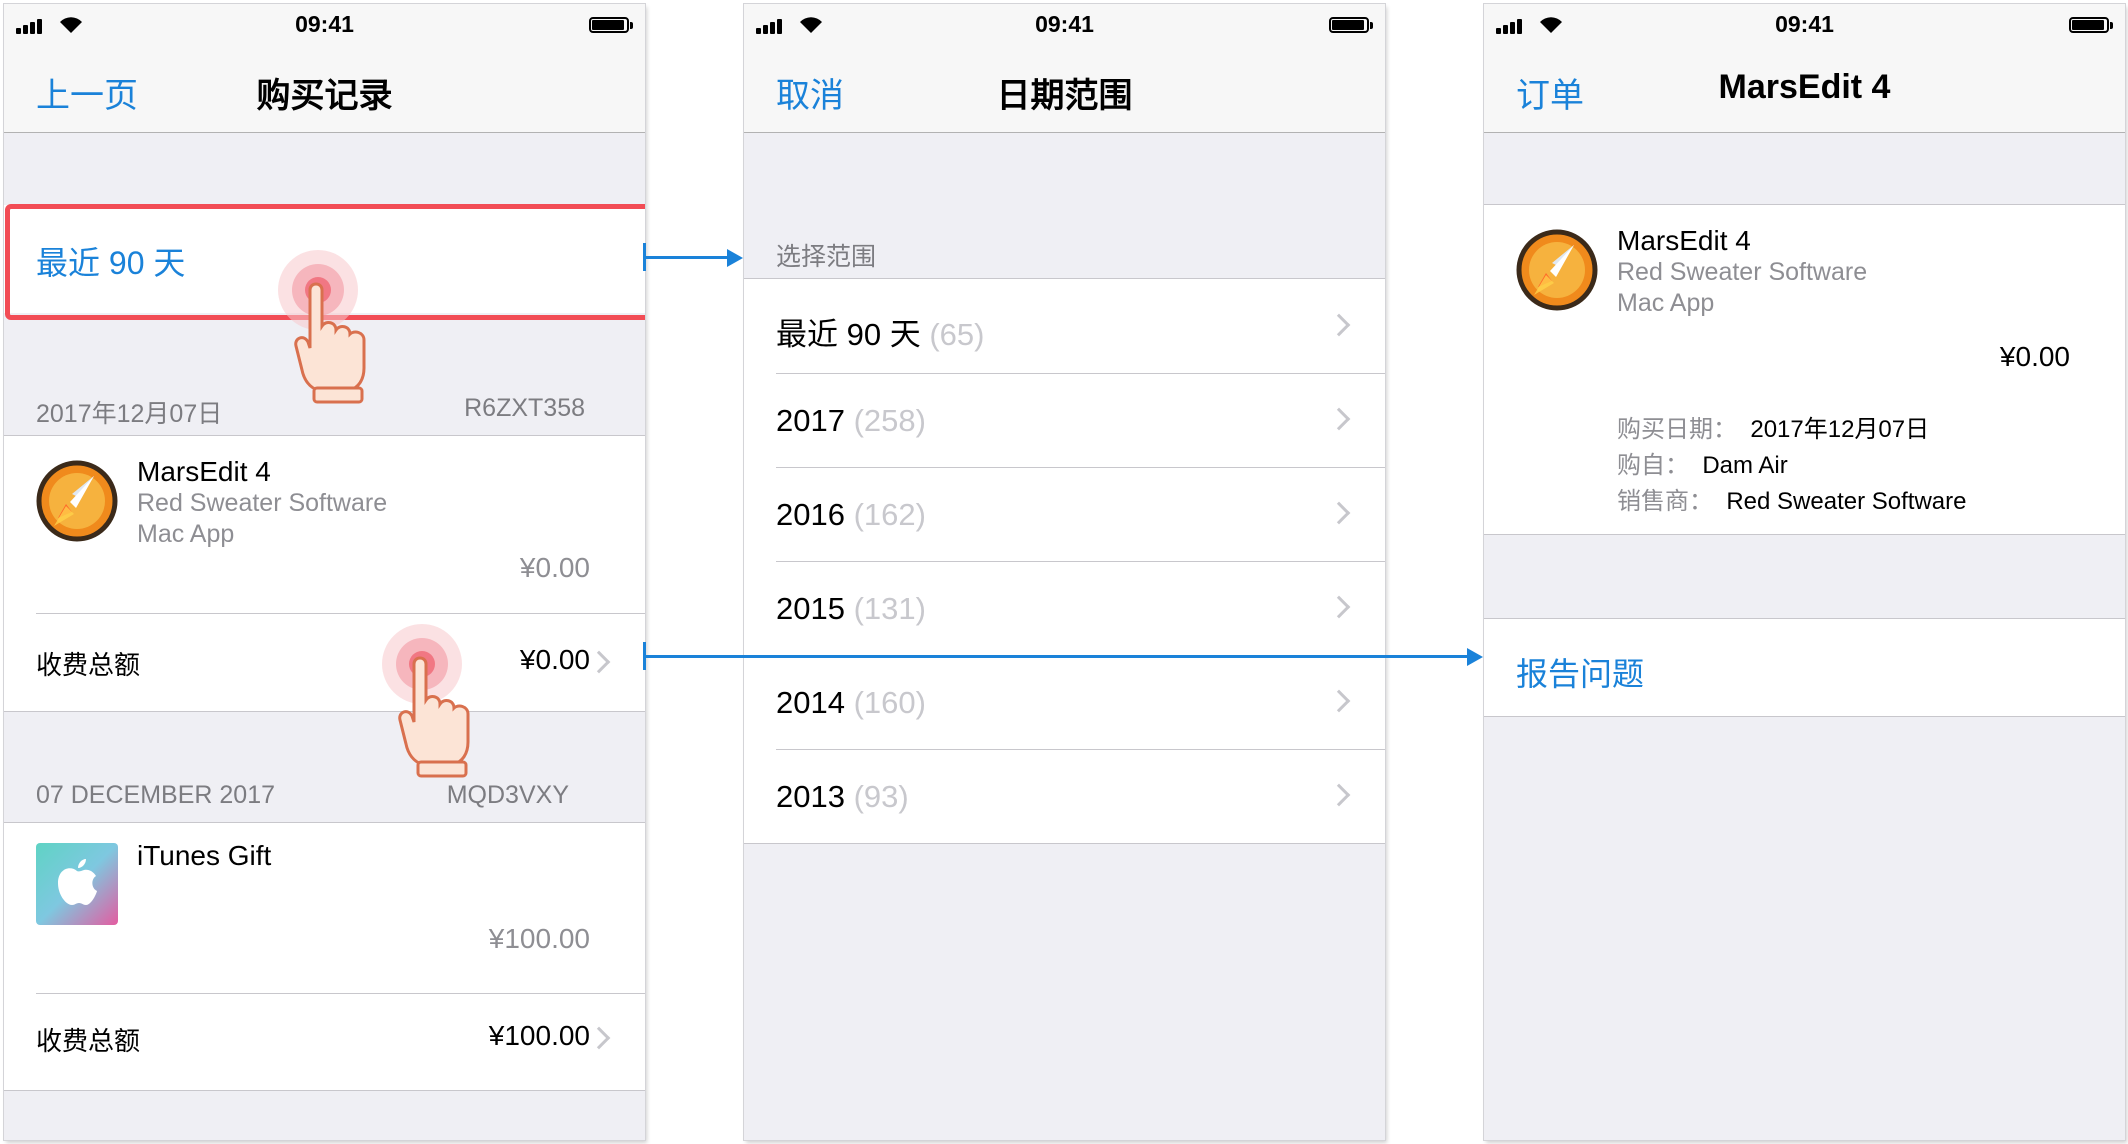  What do you see at coordinates (324, 956) in the screenshot?
I see `order-group-2: iTunes Gift ¥100.00 收费总额 ¥100.00` at bounding box center [324, 956].